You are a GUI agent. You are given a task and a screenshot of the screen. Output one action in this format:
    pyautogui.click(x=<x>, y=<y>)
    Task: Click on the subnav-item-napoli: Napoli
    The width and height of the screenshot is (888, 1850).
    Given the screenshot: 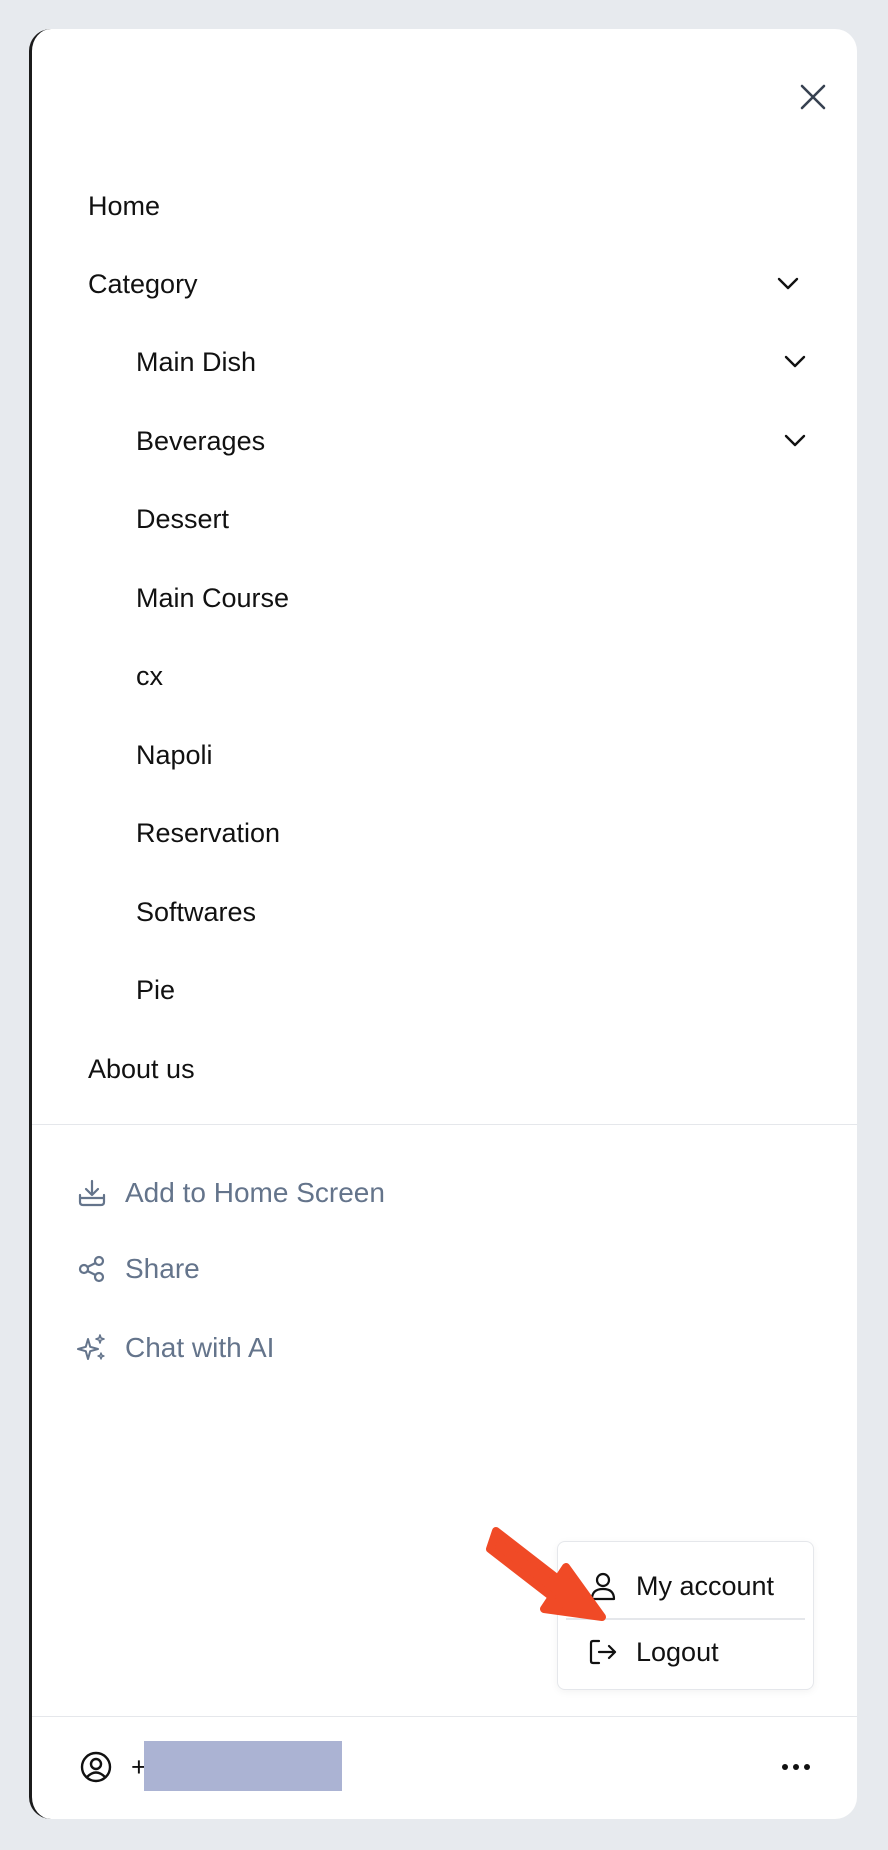 What is the action you would take?
    pyautogui.click(x=174, y=755)
    